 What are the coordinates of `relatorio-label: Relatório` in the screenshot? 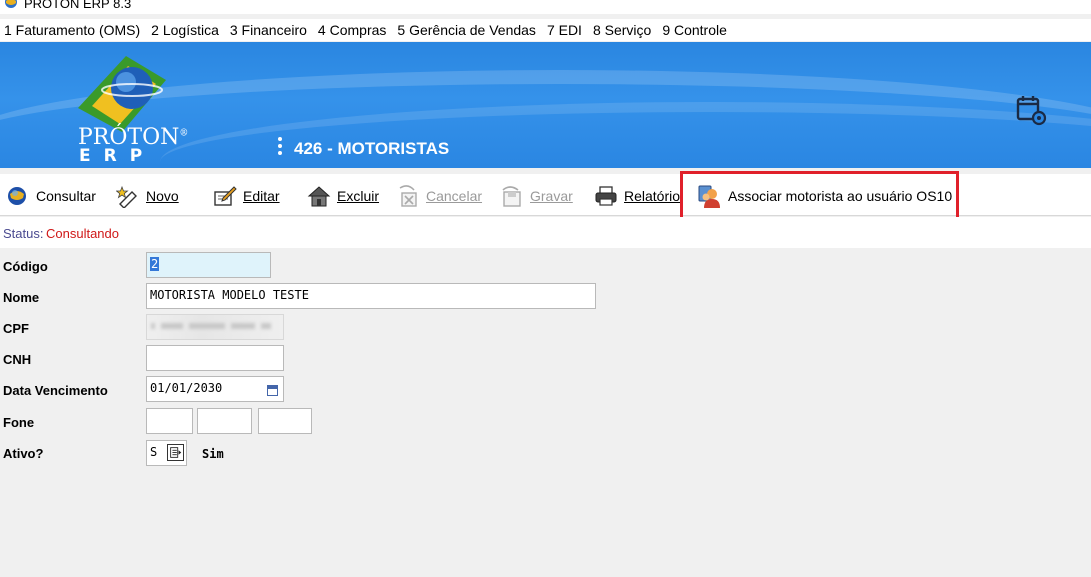 It's located at (652, 196).